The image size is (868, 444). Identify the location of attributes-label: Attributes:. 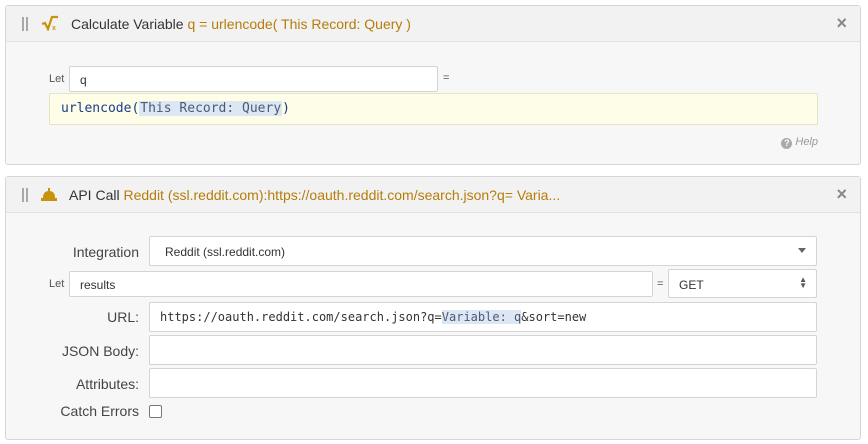
(107, 384).